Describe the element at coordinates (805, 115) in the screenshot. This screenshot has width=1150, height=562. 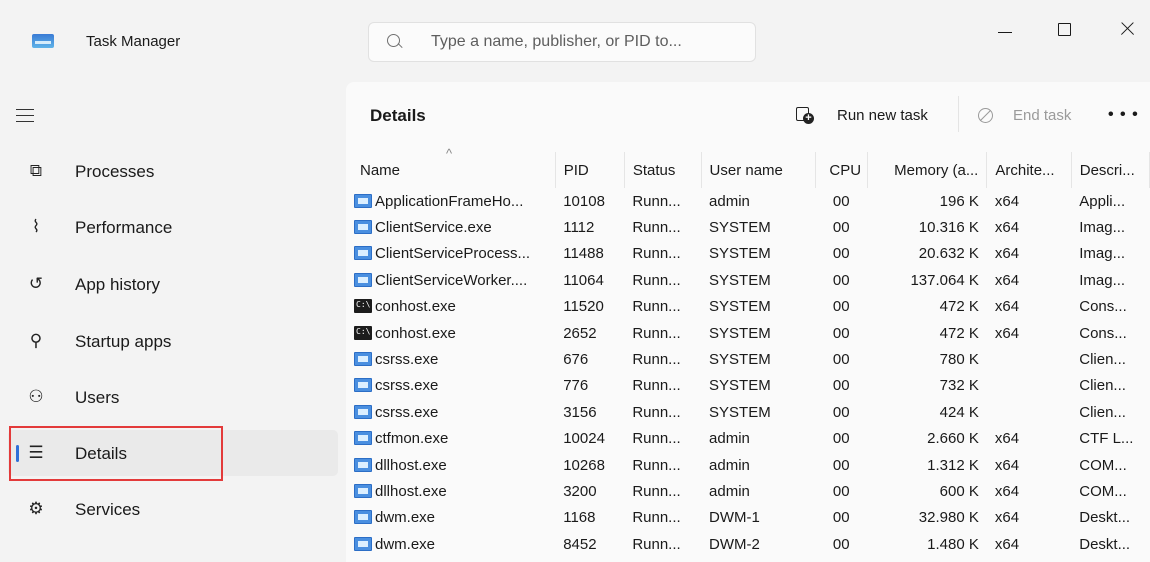
I see `run-new-task-icon: +` at that location.